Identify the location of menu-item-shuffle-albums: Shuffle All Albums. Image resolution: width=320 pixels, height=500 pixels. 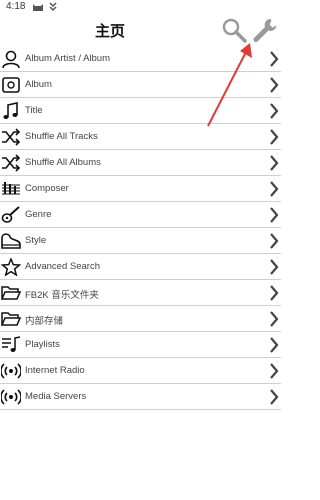
(140, 163).